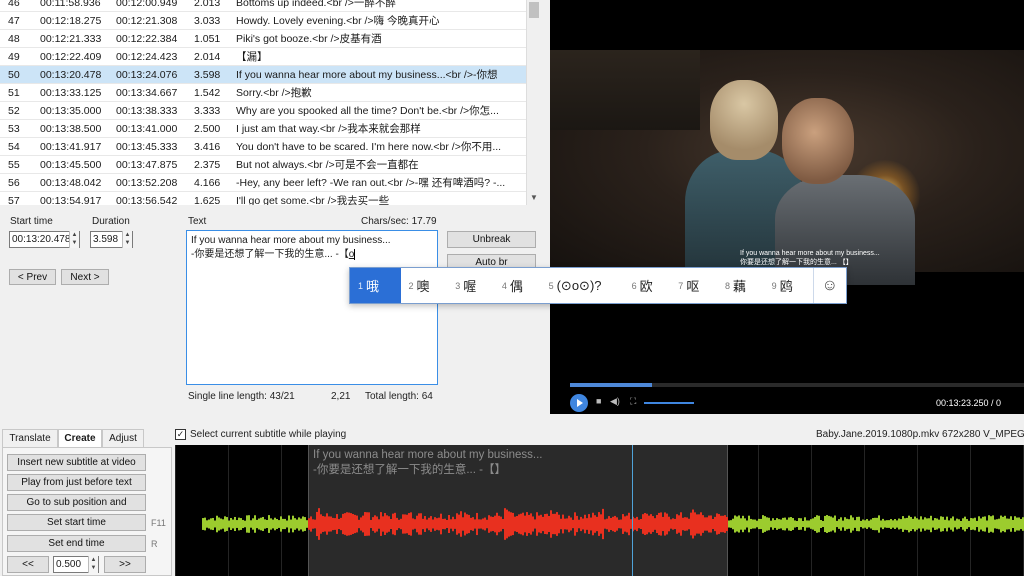 The image size is (1024, 576). Describe the element at coordinates (32, 277) in the screenshot. I see `prev-button: < Prev` at that location.